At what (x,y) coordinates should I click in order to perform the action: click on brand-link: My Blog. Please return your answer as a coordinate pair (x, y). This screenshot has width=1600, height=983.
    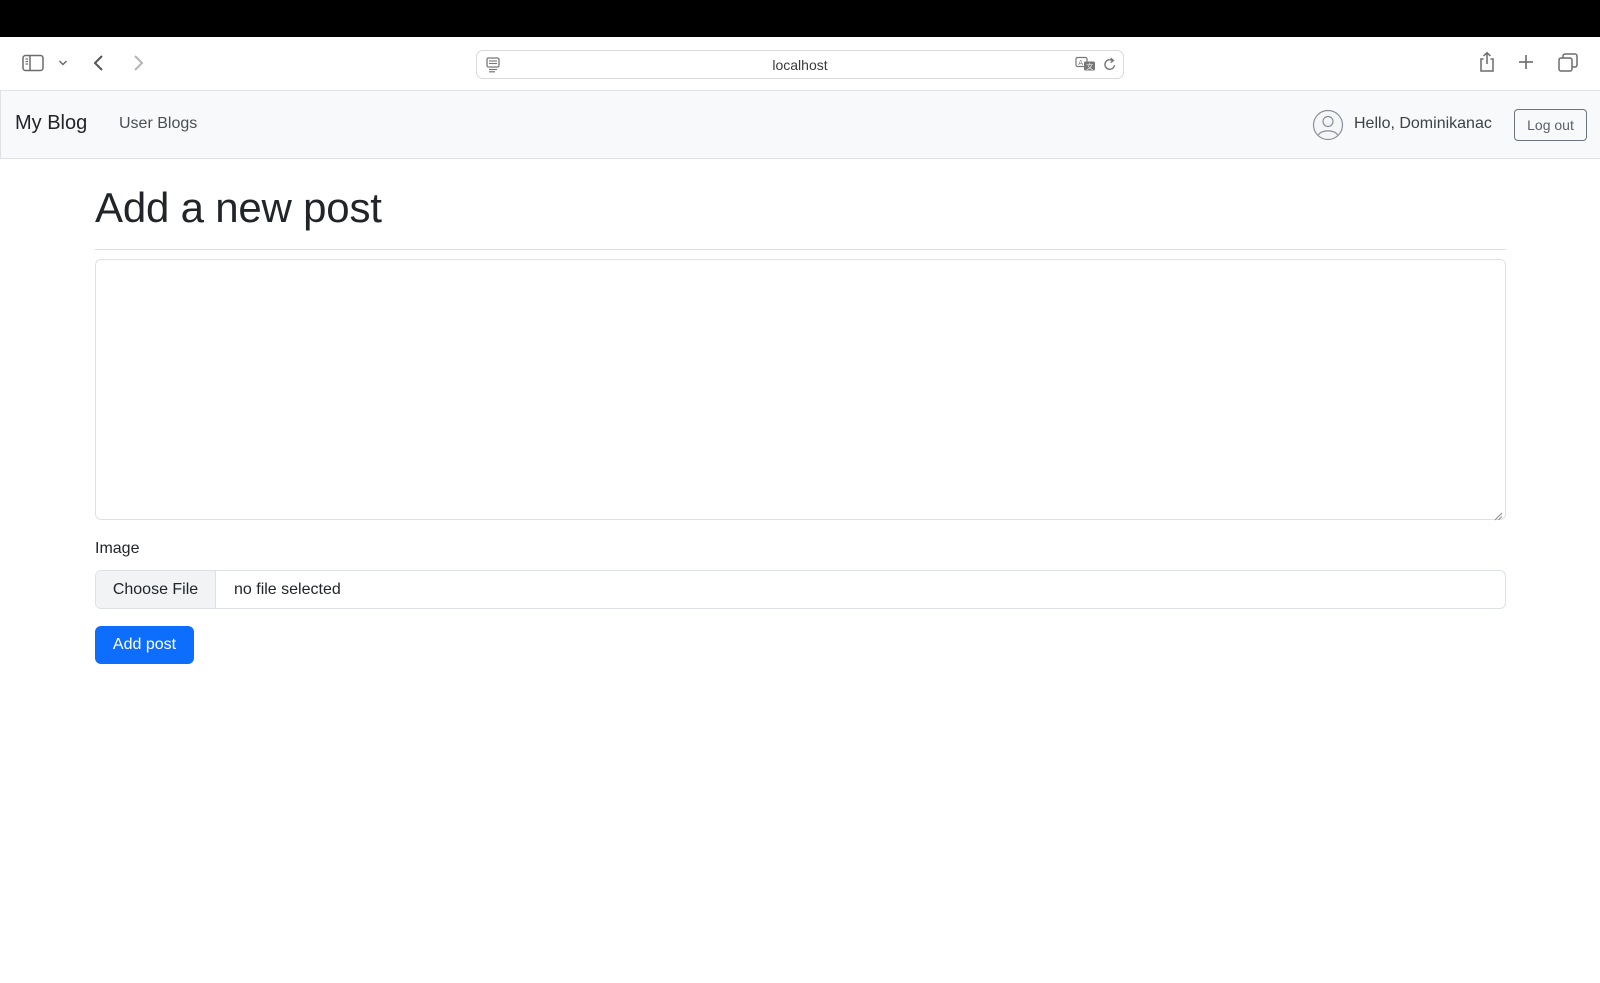
    Looking at the image, I should click on (51, 123).